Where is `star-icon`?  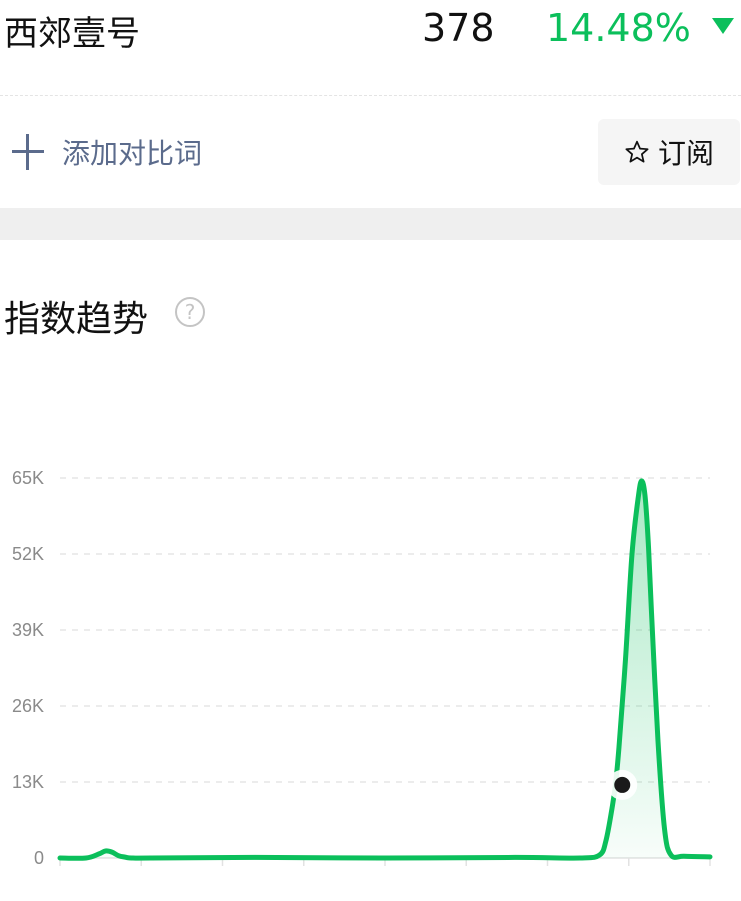 star-icon is located at coordinates (637, 151).